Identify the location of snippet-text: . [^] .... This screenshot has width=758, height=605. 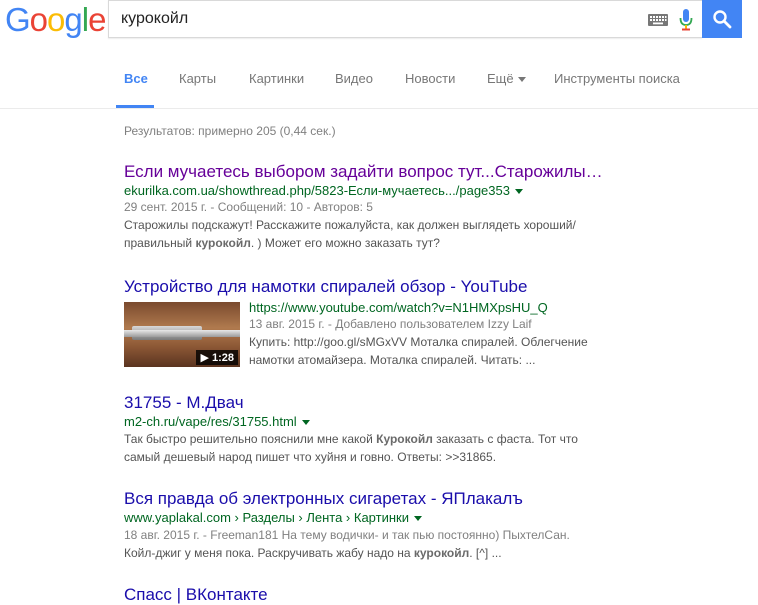
(485, 553).